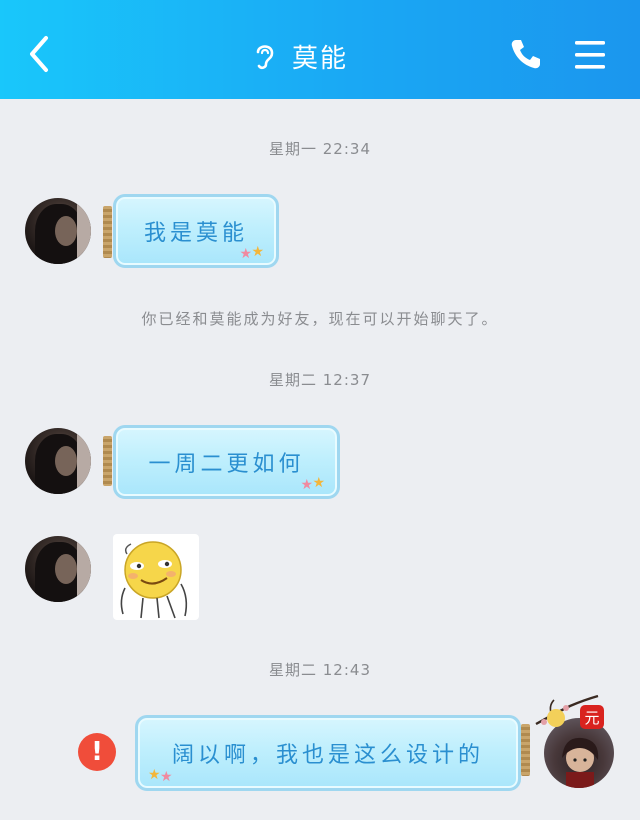 The width and height of the screenshot is (640, 820). I want to click on message-text: 一周二更如何, so click(226, 464).